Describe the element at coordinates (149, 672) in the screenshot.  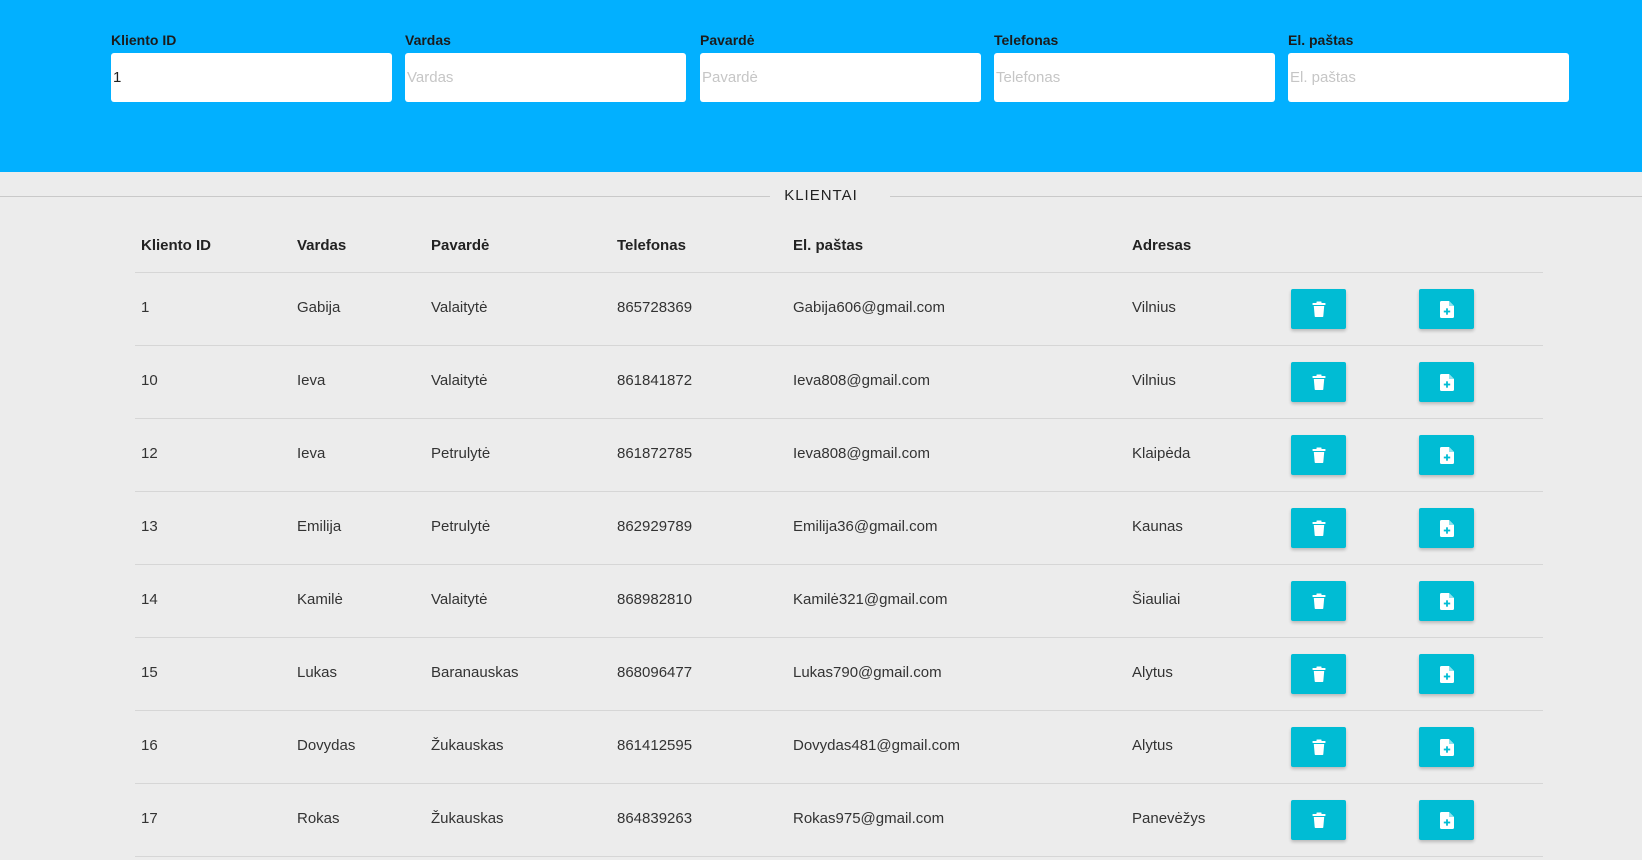
I see `cell-client-id: 15` at that location.